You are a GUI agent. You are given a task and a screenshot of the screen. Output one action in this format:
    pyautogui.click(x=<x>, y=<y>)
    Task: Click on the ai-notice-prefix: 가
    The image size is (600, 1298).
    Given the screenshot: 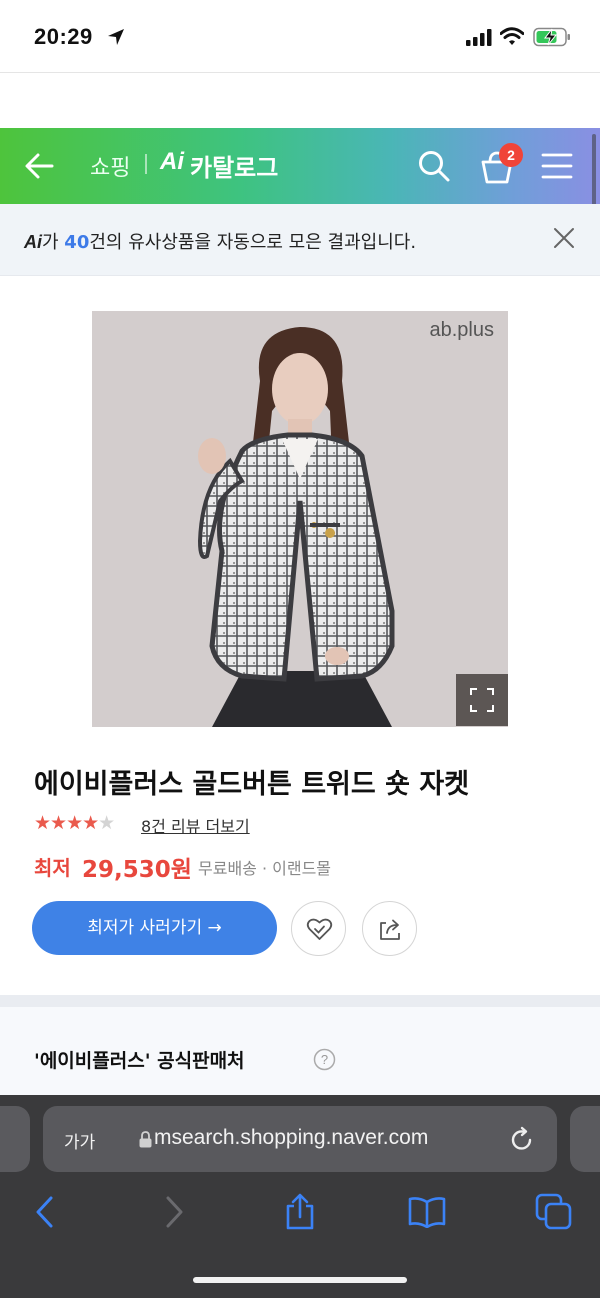 What is the action you would take?
    pyautogui.click(x=53, y=242)
    